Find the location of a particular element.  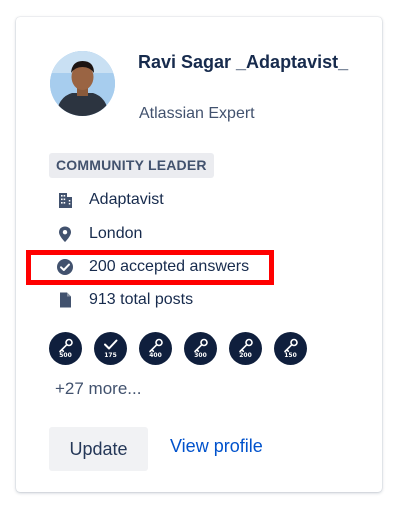

badge-label: 175 is located at coordinates (110, 355).